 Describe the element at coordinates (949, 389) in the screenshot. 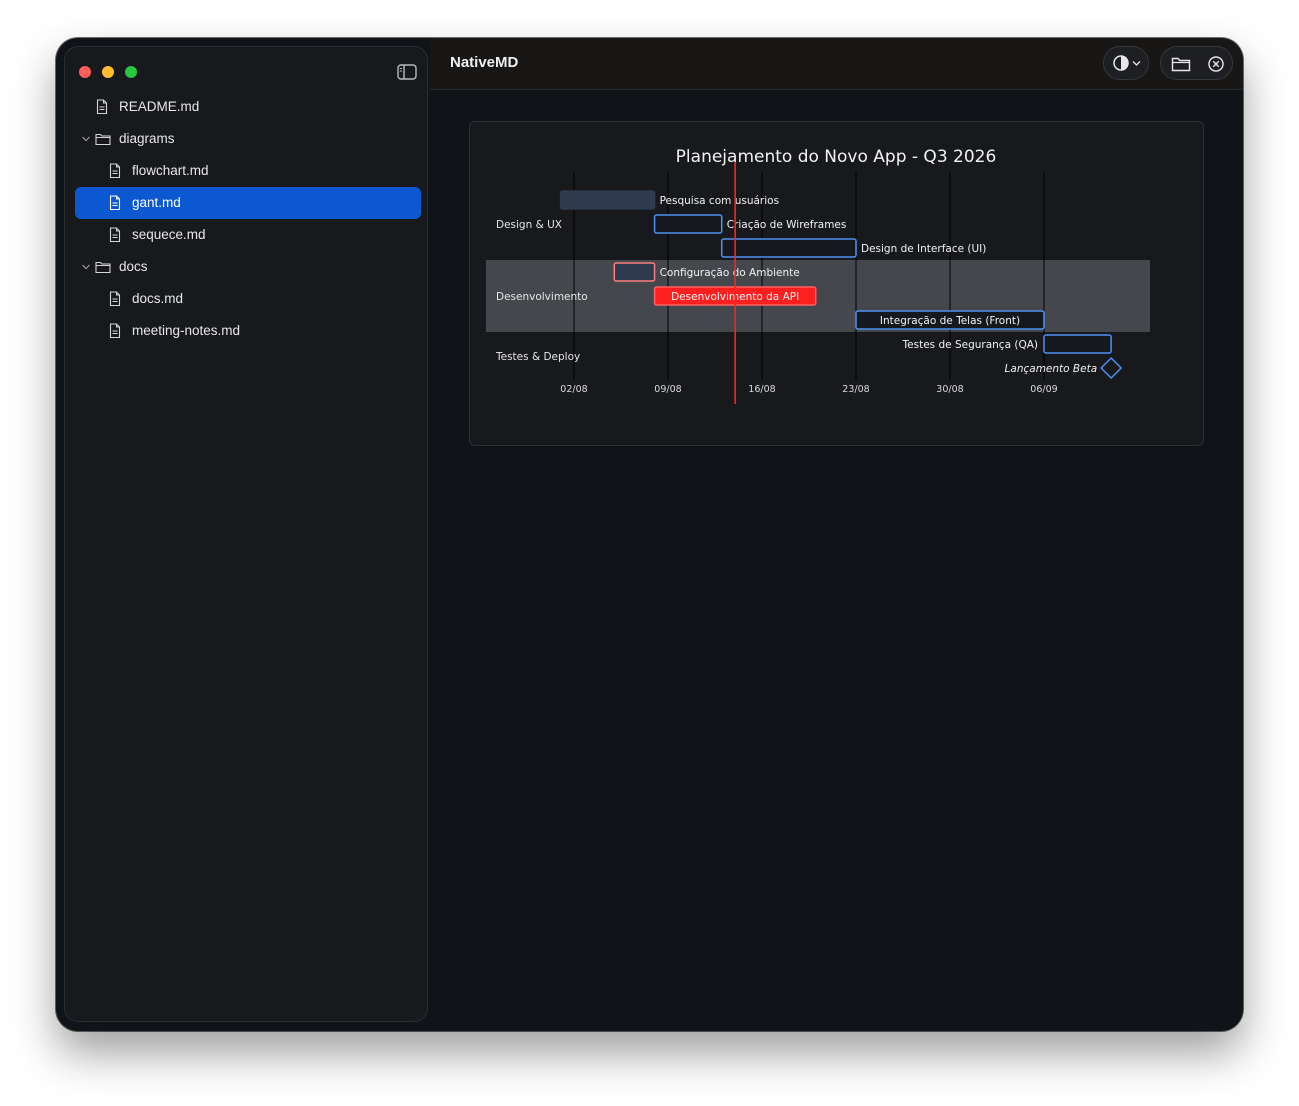

I see `axis-tick-label: 30/08` at that location.